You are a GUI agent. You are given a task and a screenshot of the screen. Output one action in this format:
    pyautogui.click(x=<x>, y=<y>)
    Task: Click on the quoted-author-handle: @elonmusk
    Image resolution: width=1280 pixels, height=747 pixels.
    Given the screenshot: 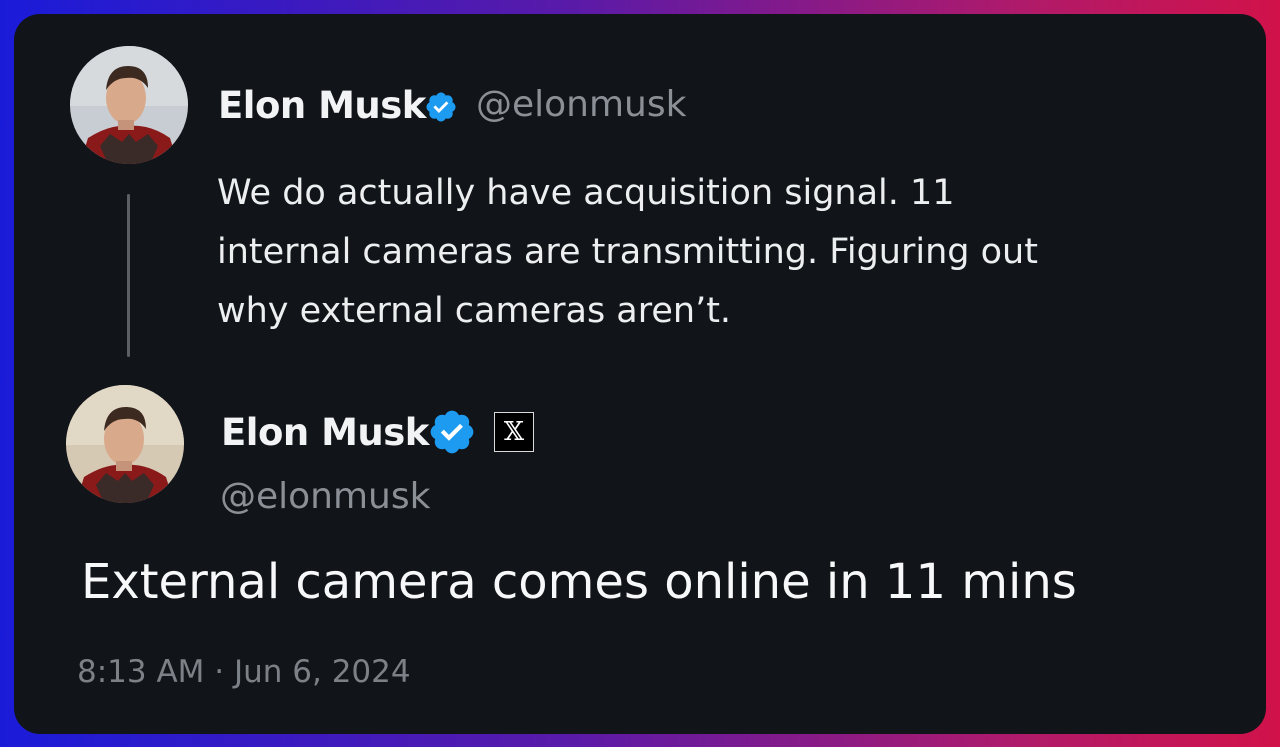 What is the action you would take?
    pyautogui.click(x=581, y=104)
    